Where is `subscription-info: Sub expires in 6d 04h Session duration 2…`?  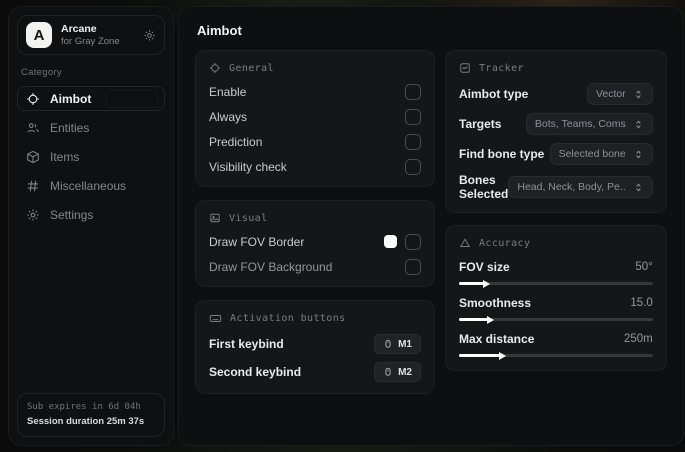 subscription-info: Sub expires in 6d 04h Session duration 2… is located at coordinates (91, 415).